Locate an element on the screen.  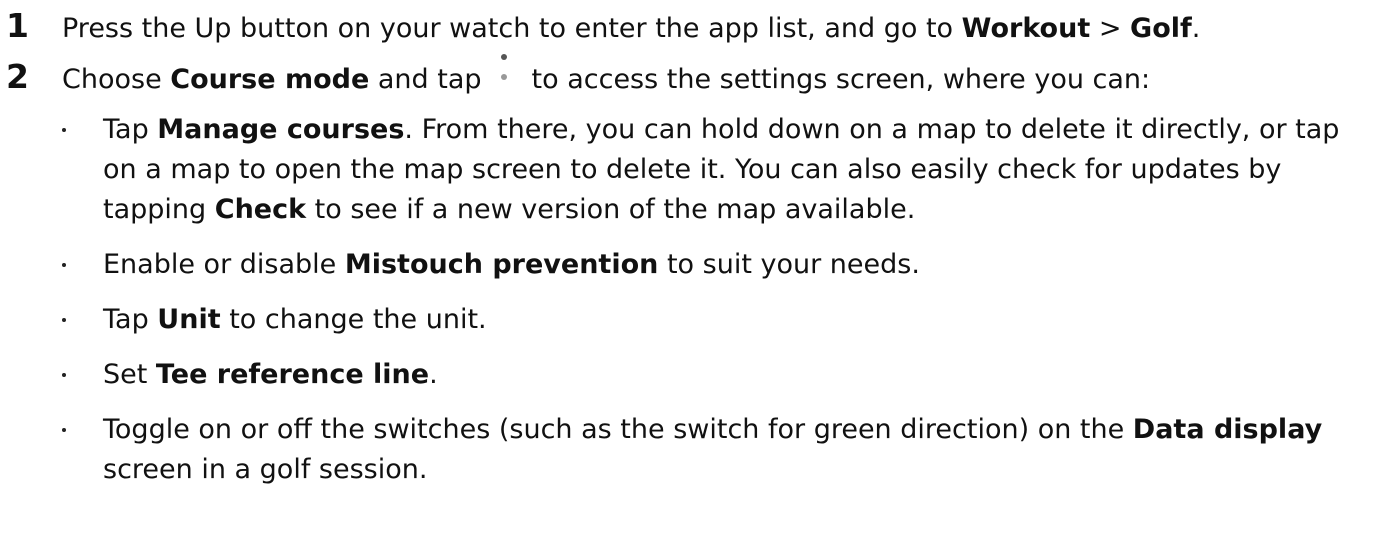
list-item: Set Tee reference line. is located at coordinates (692, 375).